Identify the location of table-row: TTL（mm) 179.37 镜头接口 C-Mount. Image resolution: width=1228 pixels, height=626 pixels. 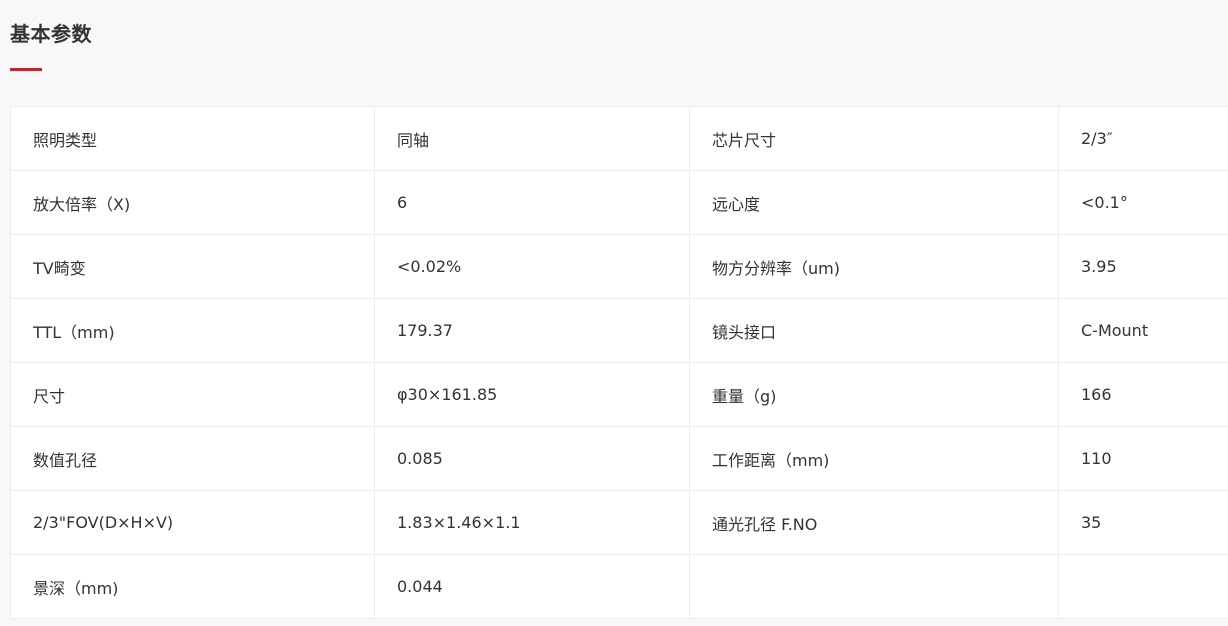
(619, 330).